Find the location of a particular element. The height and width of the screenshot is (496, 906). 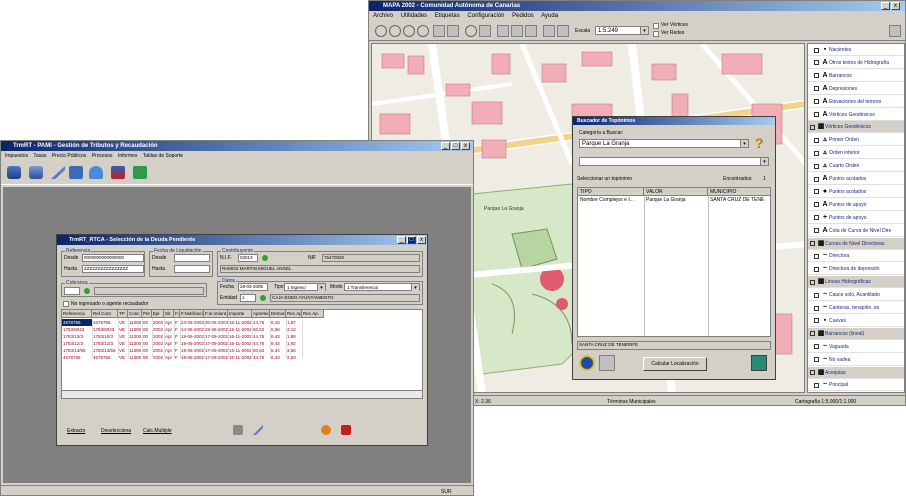

menu-utilidades: Utilidades is located at coordinates (414, 16).